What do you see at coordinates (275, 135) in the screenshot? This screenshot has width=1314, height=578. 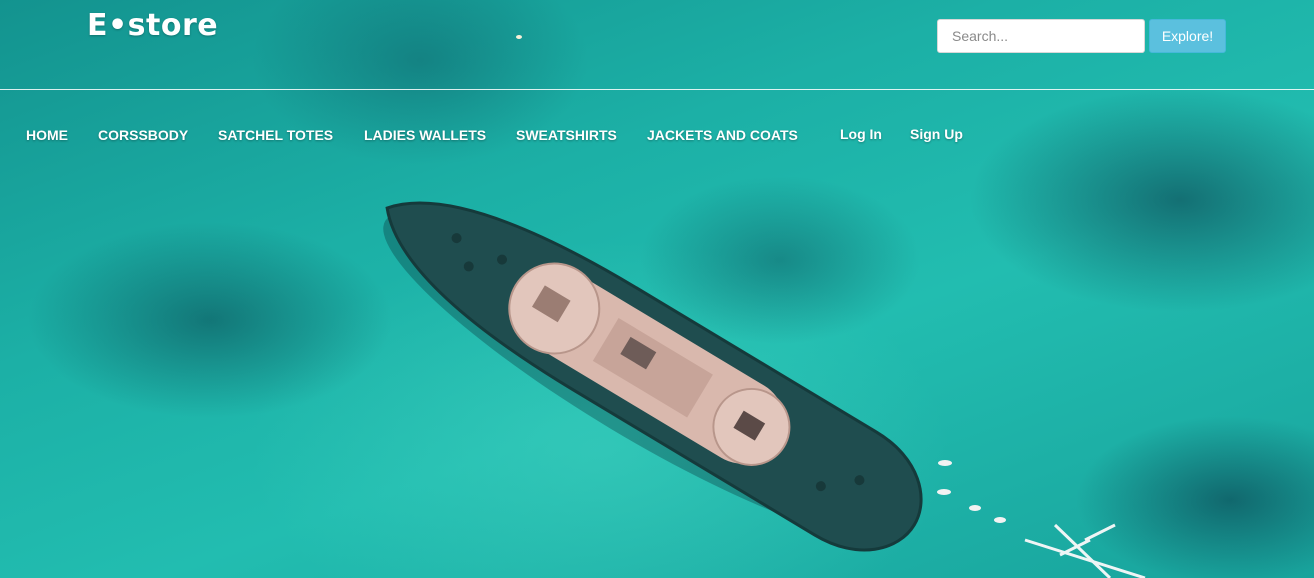 I see `nav-item-satchel-totes: SATCHEL TOTES` at bounding box center [275, 135].